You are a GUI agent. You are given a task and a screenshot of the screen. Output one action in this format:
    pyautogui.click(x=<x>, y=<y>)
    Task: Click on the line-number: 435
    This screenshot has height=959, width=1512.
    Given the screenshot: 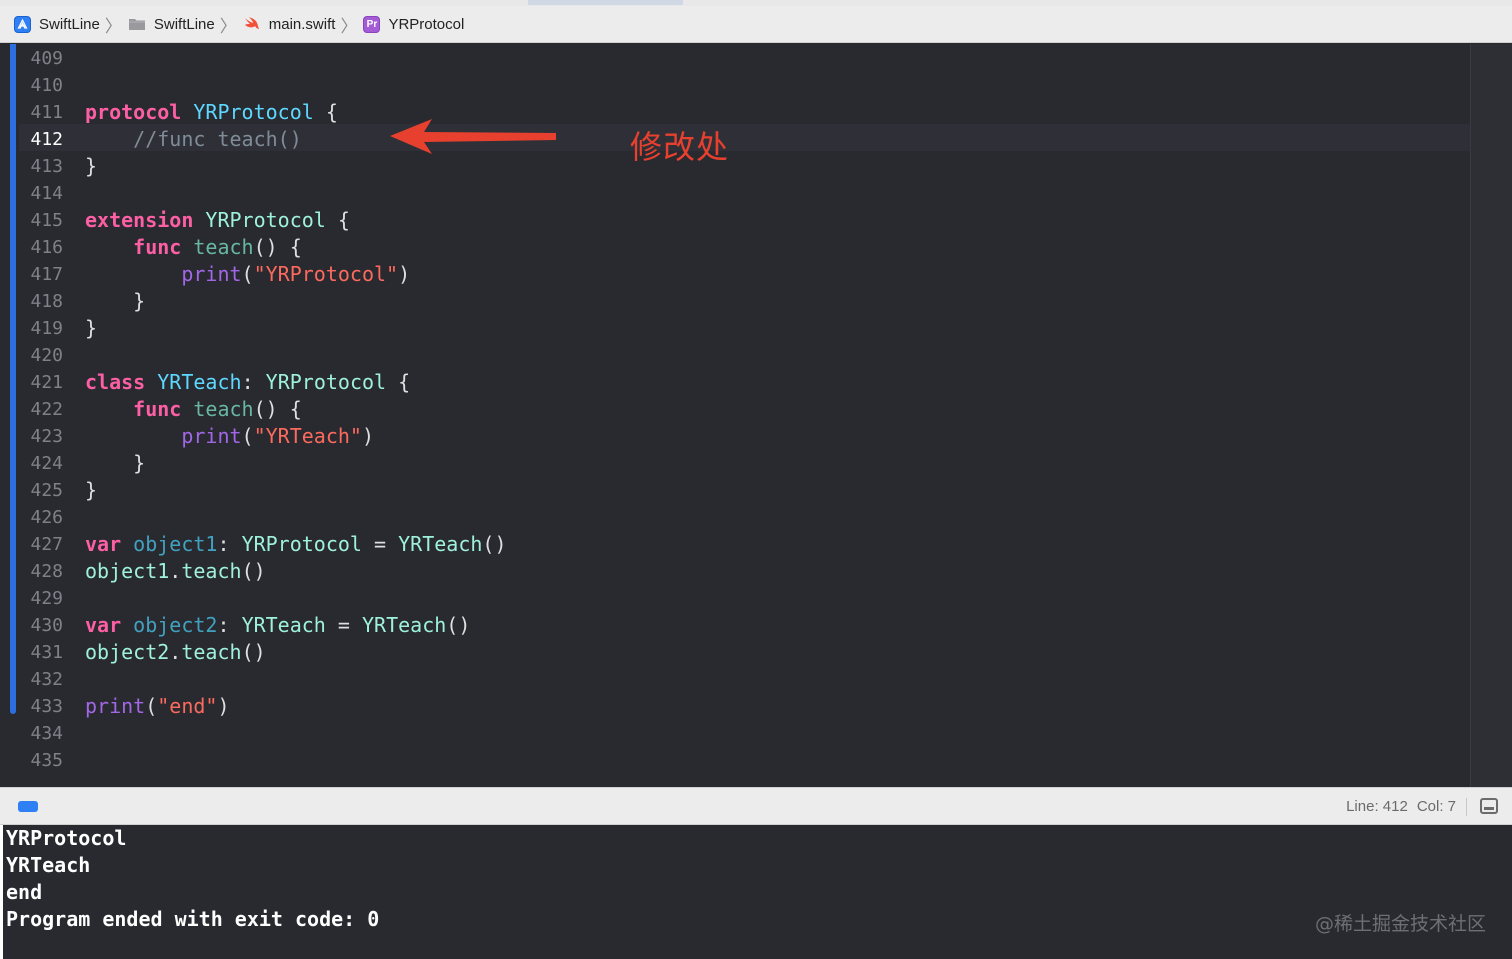 What is the action you would take?
    pyautogui.click(x=40, y=760)
    